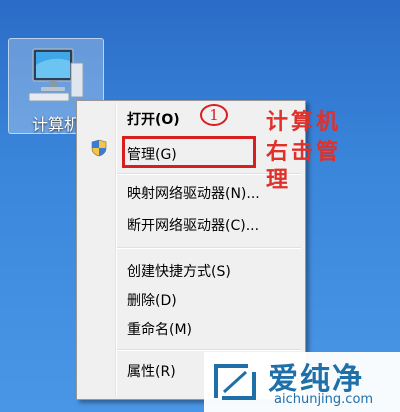 The image size is (400, 412). Describe the element at coordinates (302, 382) in the screenshot. I see `watermark: 爱纯净 aichunjing.com` at that location.